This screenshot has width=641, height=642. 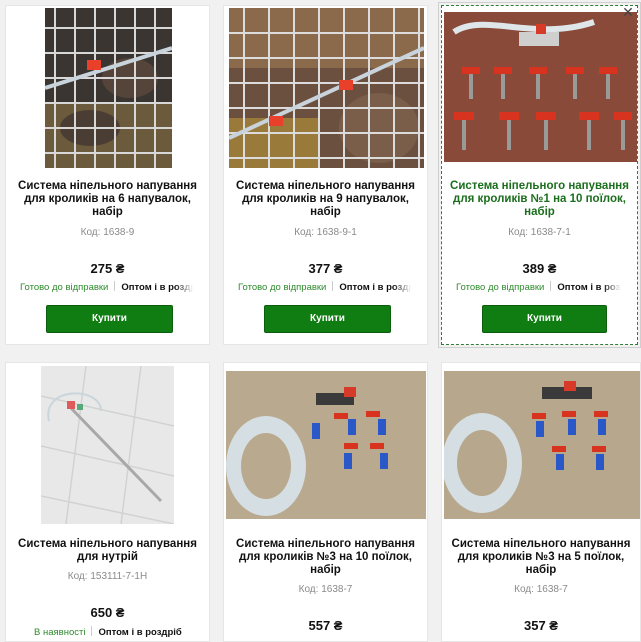 I want to click on product-price: 377 ₴, so click(x=325, y=268).